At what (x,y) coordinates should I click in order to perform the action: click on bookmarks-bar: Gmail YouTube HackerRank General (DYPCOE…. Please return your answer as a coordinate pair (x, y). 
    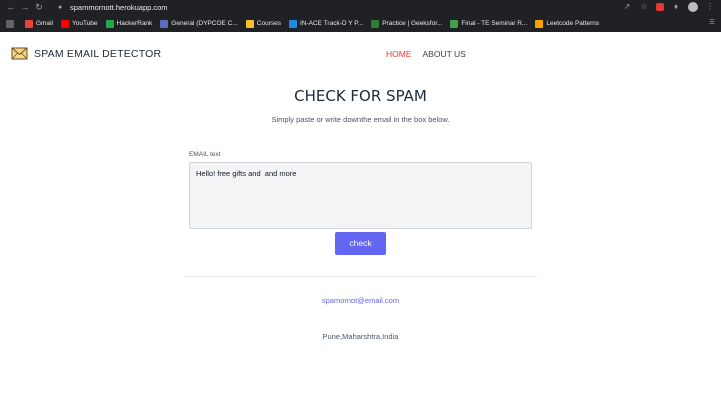
    Looking at the image, I should click on (360, 23).